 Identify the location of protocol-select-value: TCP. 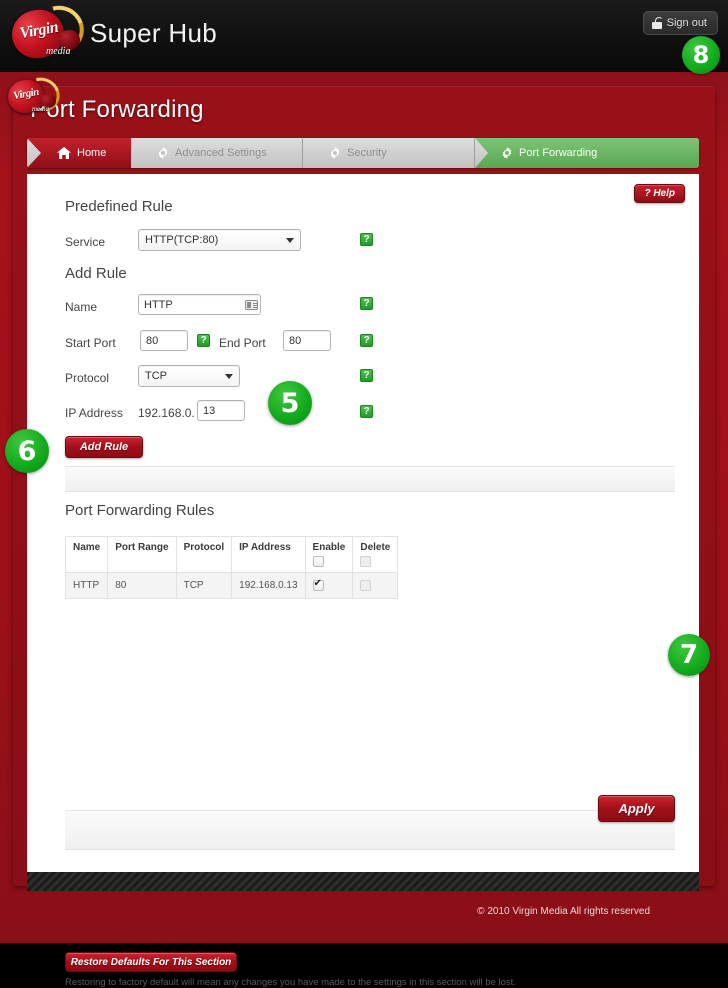
(156, 376).